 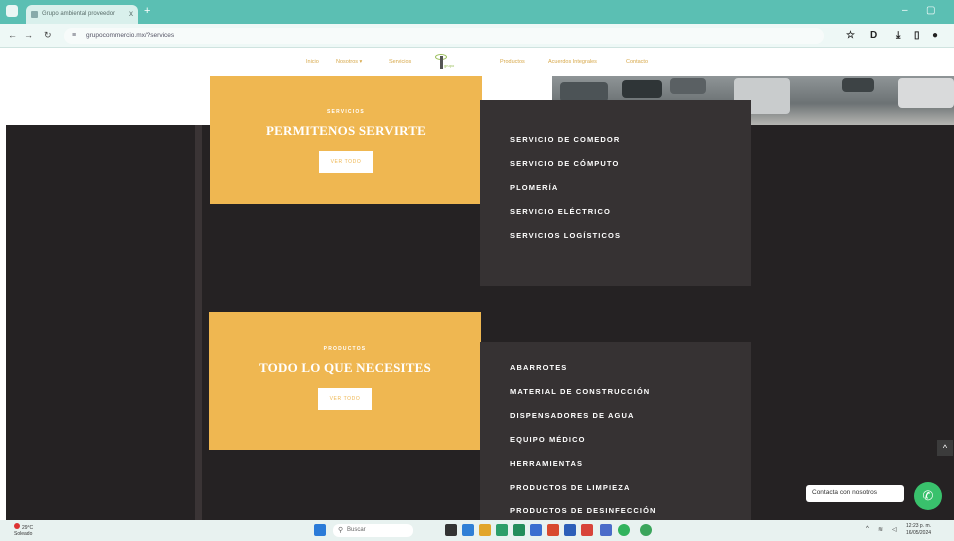 I want to click on services-list-item: PLOMERÍA, so click(x=534, y=187).